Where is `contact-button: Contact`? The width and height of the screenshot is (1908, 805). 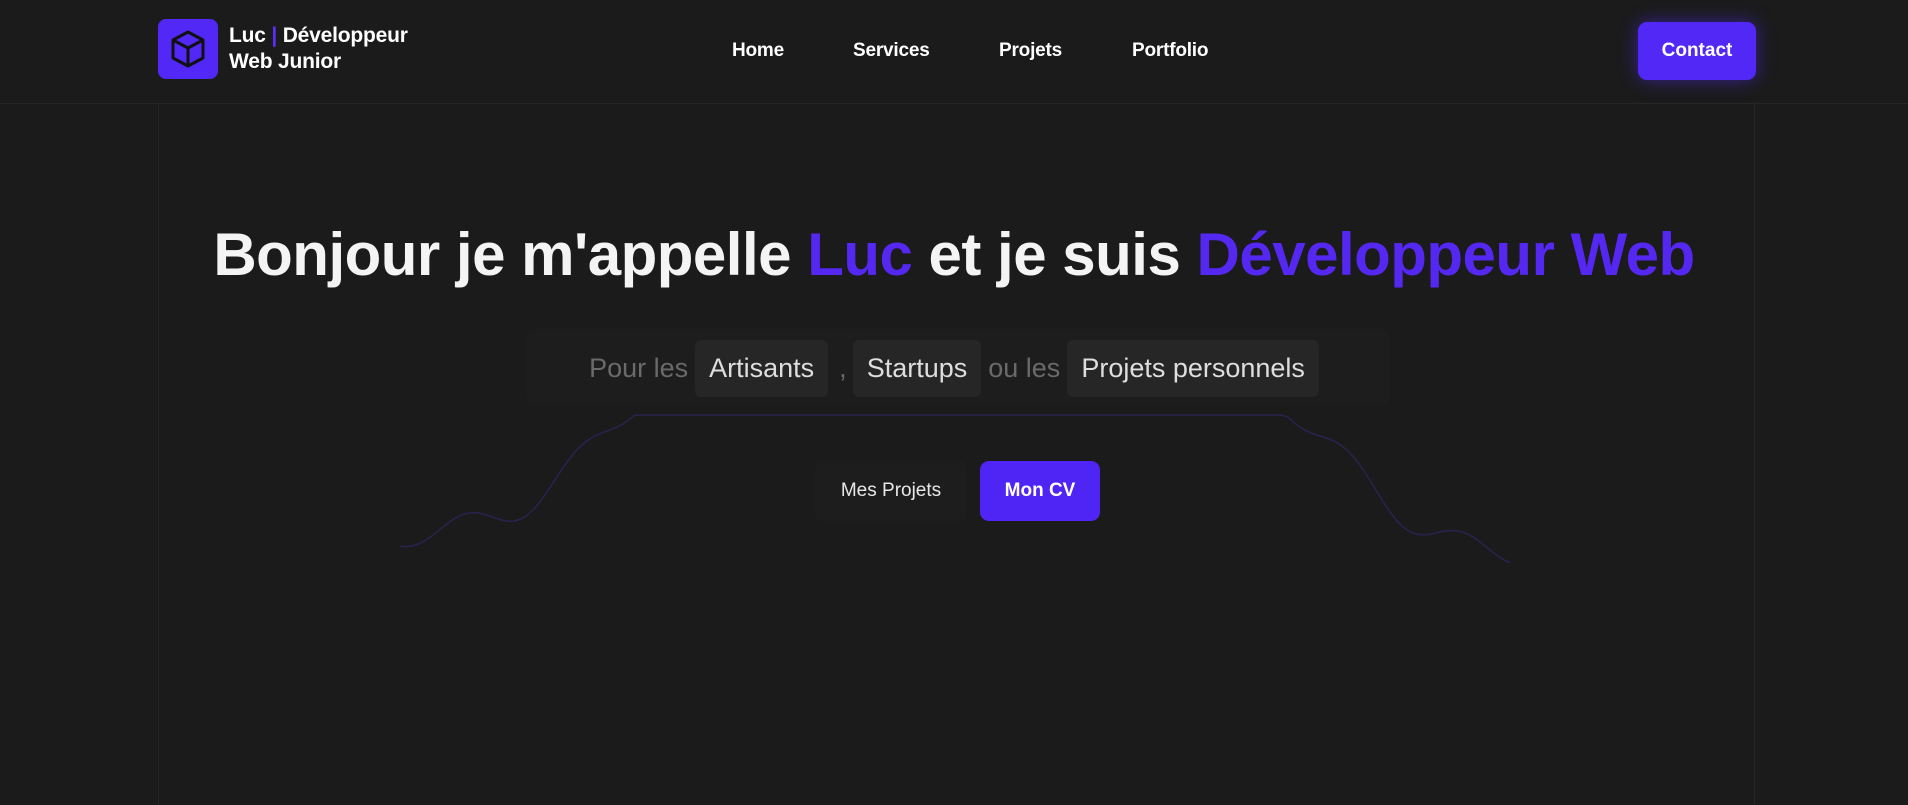
contact-button: Contact is located at coordinates (1697, 51).